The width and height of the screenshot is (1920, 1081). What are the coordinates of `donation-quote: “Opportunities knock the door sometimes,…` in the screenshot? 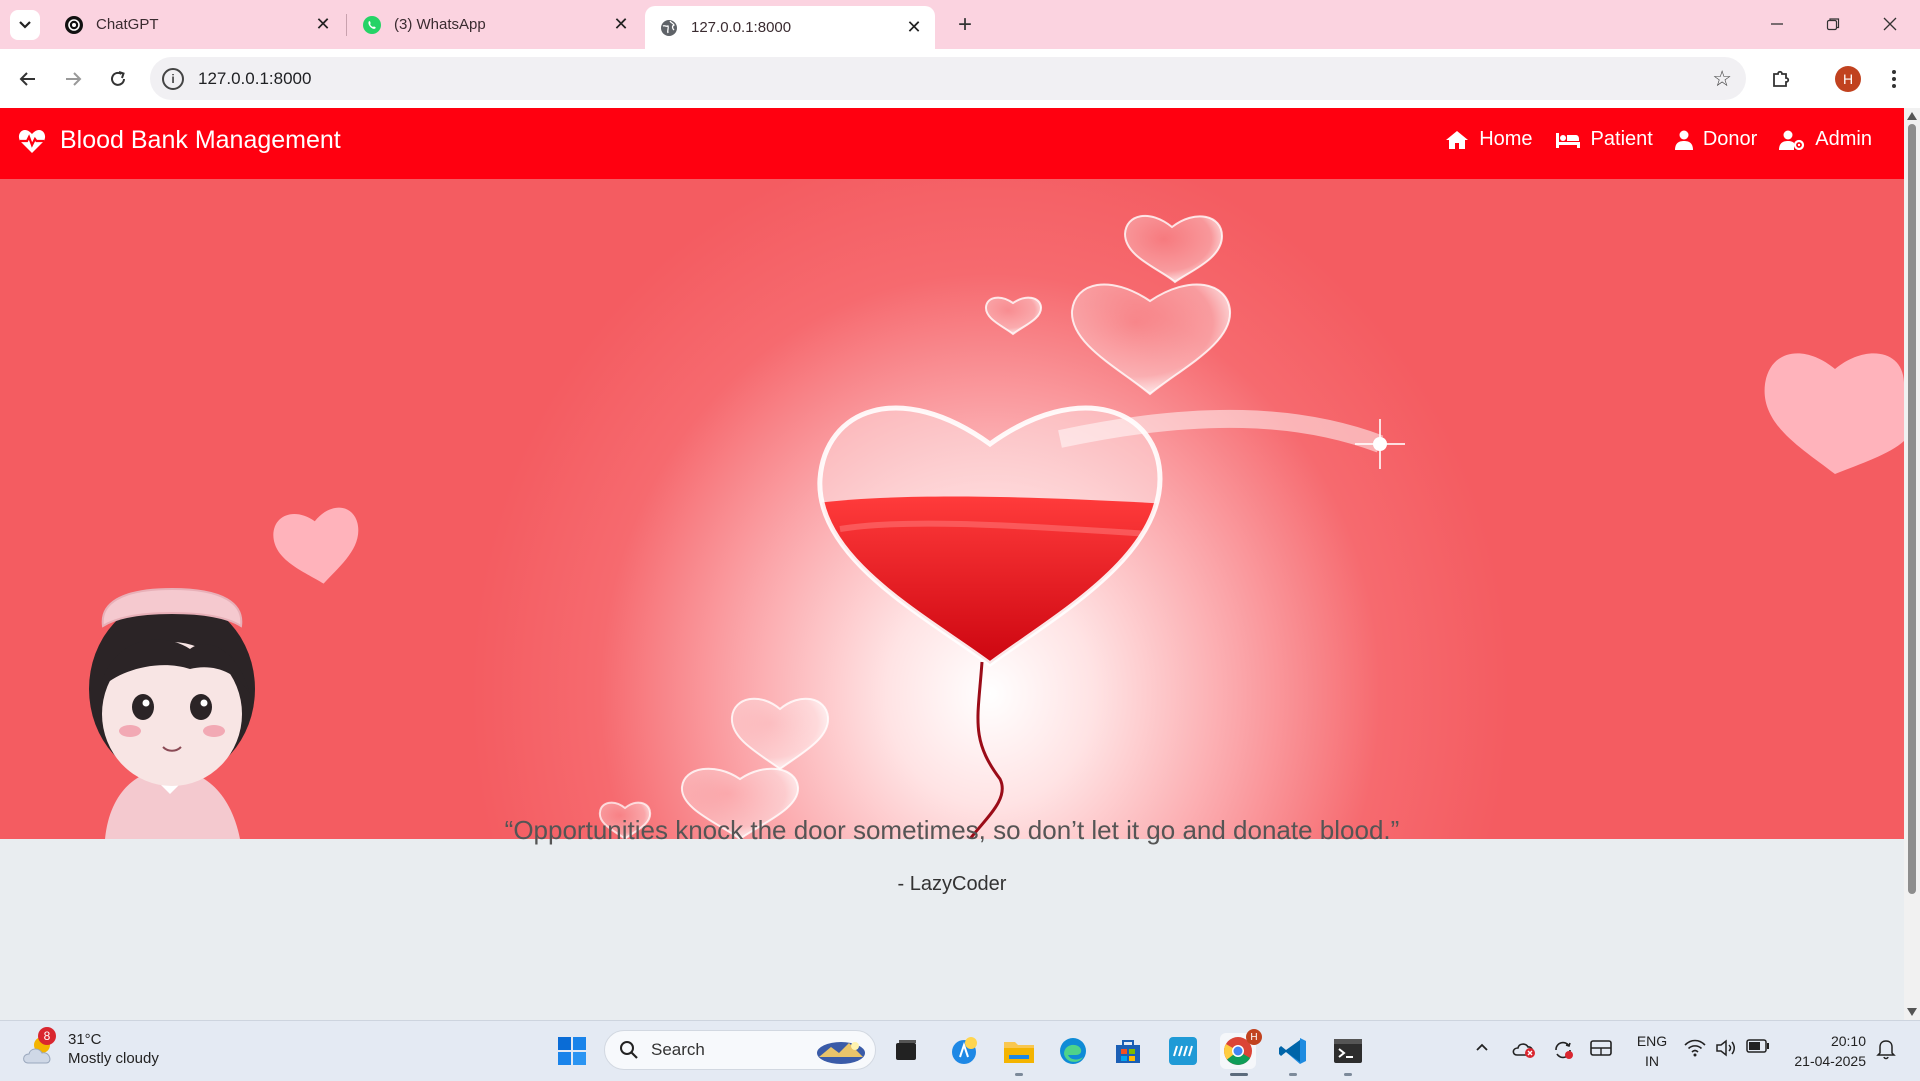 It's located at (952, 830).